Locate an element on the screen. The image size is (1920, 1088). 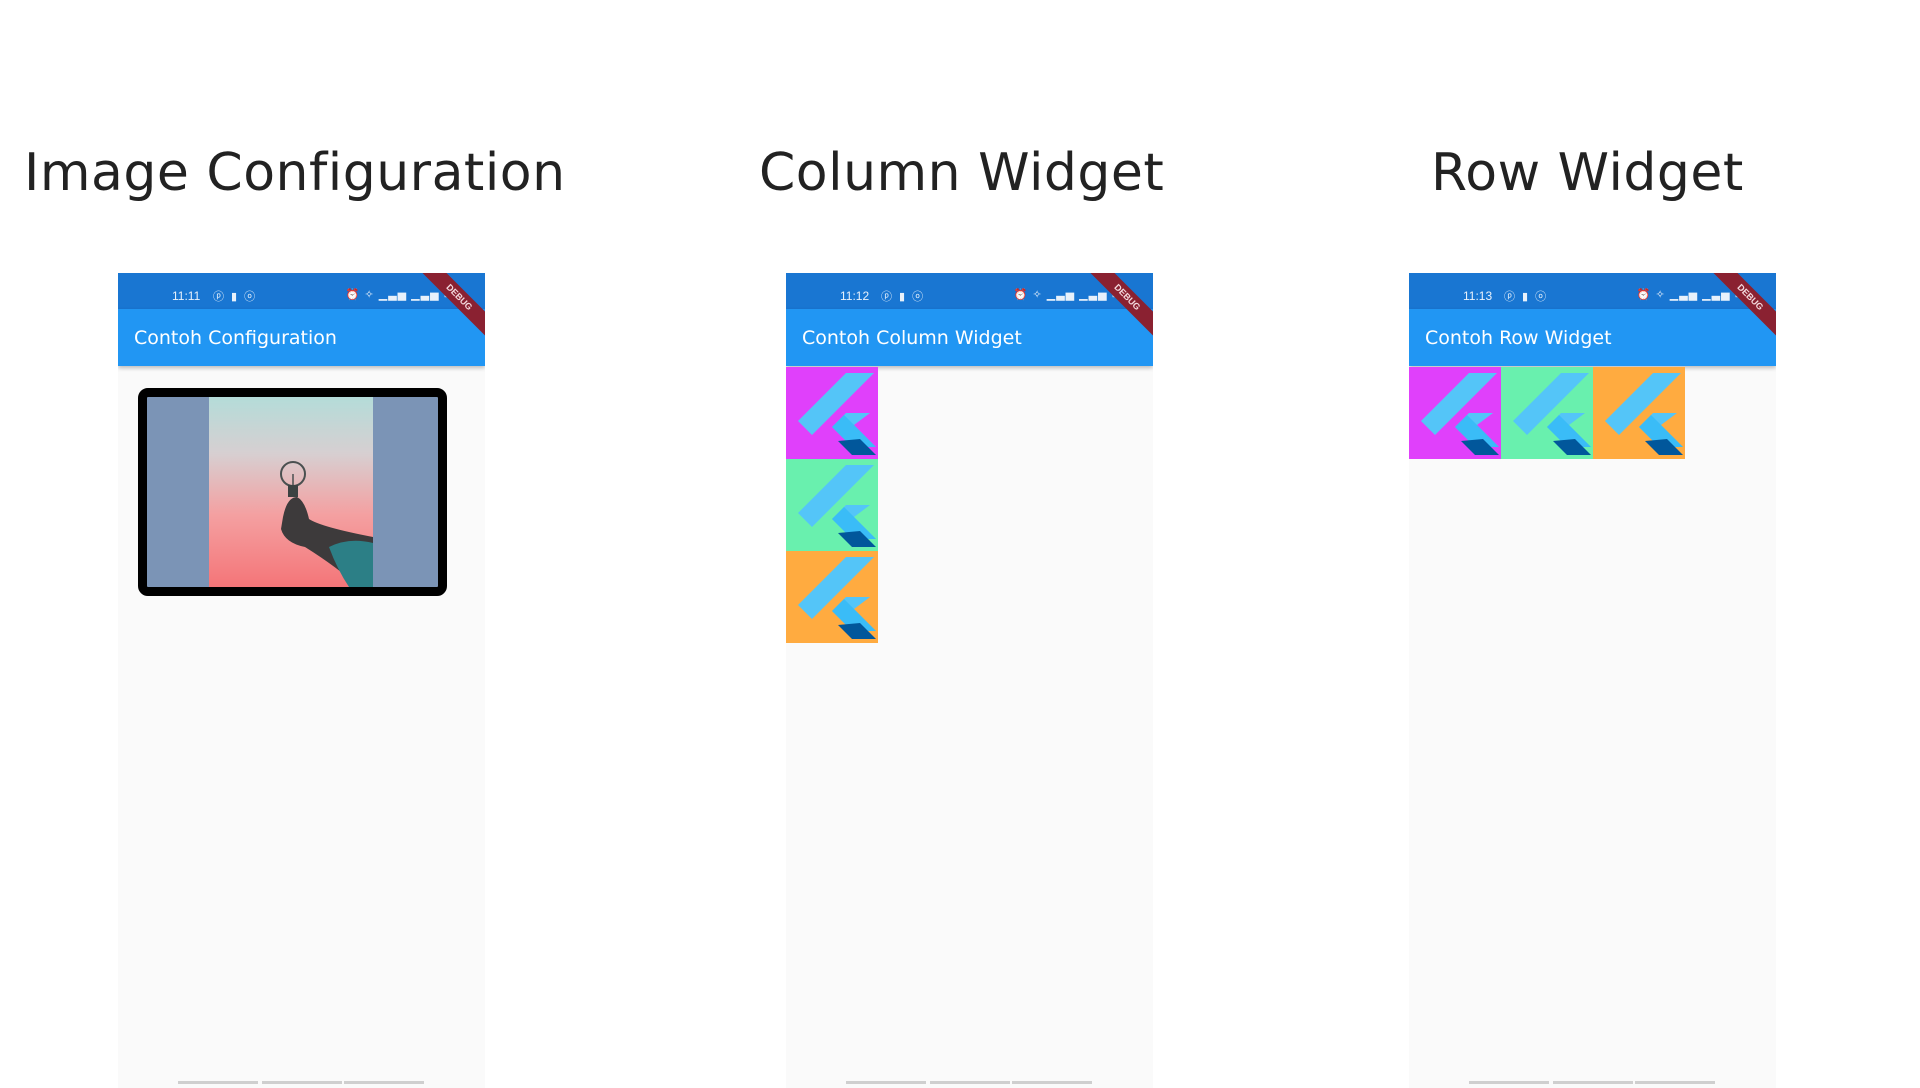
app-bar: Contoh Configuration is located at coordinates (301, 337).